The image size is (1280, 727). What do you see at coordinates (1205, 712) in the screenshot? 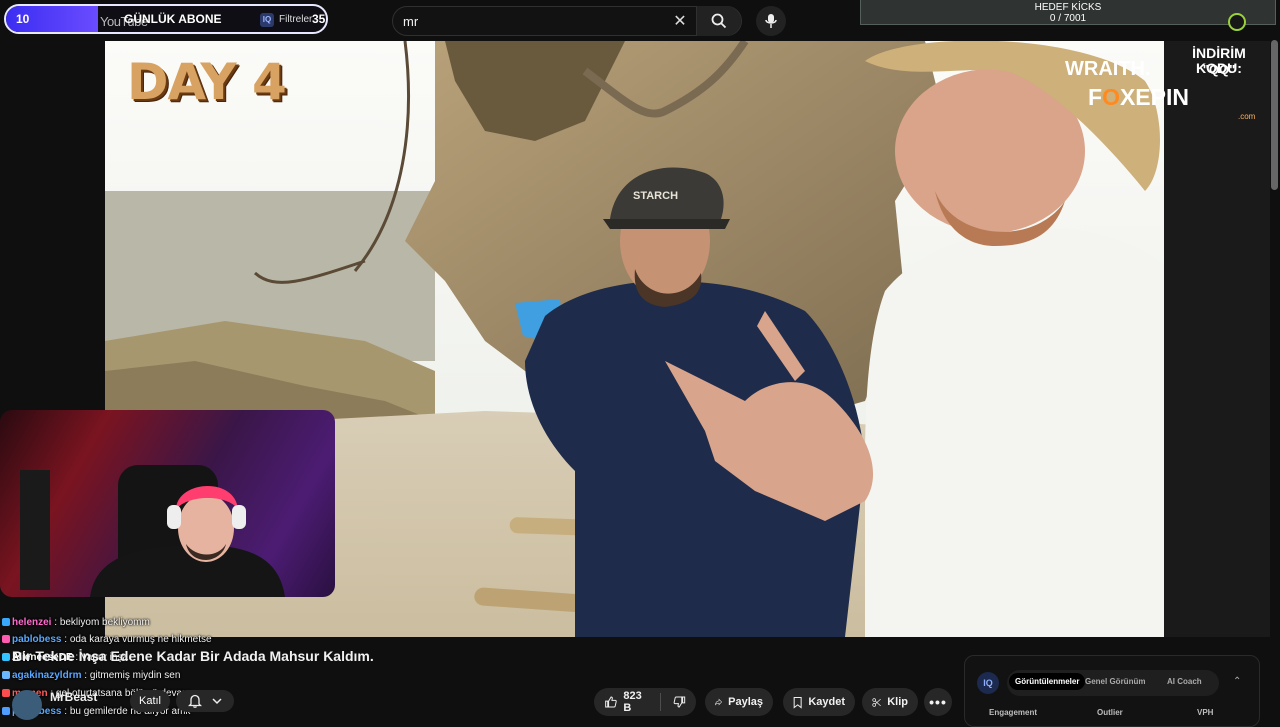
I see `metric-vph: VPH` at bounding box center [1205, 712].